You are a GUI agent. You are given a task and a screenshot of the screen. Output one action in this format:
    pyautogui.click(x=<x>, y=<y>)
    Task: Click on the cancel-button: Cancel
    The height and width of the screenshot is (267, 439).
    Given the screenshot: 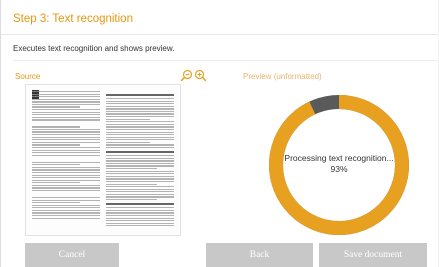 What is the action you would take?
    pyautogui.click(x=72, y=255)
    